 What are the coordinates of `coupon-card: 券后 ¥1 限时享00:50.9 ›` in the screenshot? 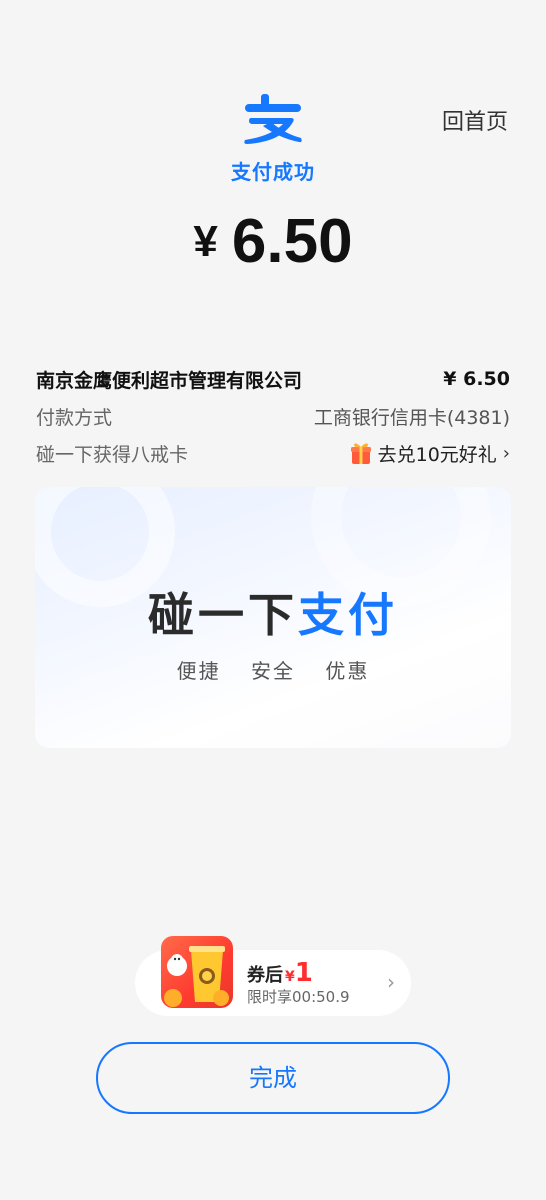 It's located at (273, 976).